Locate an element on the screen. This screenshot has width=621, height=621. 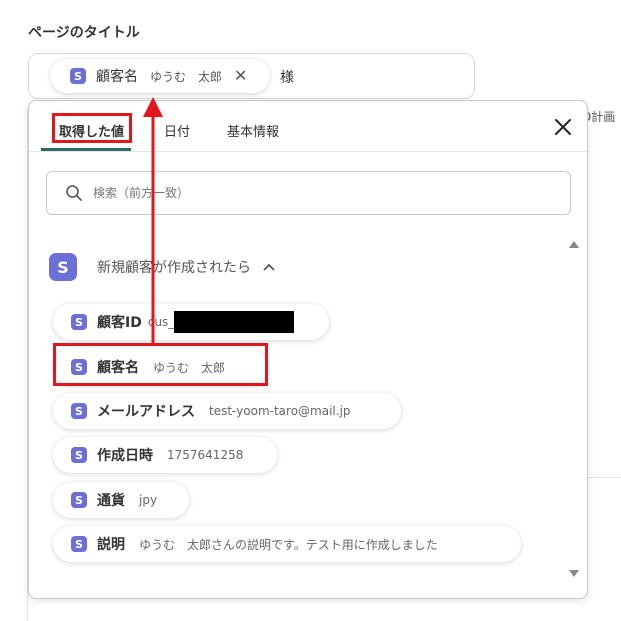
redacted-block is located at coordinates (234, 322).